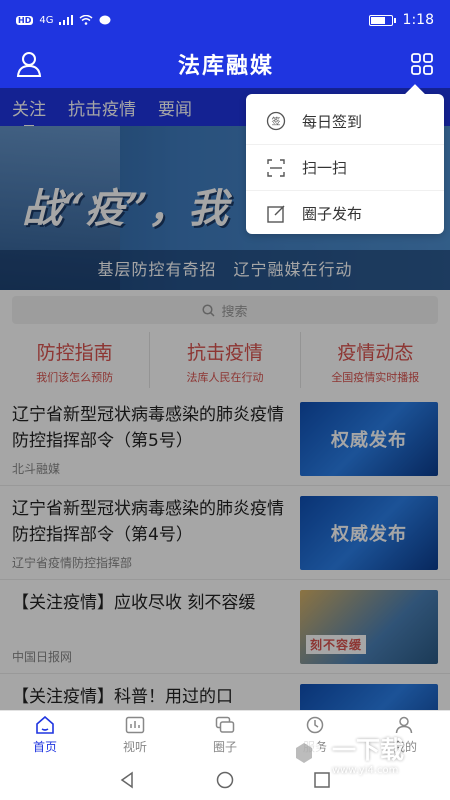 Image resolution: width=450 pixels, height=800 pixels. I want to click on menu-item-label: 扫一扫, so click(325, 168).